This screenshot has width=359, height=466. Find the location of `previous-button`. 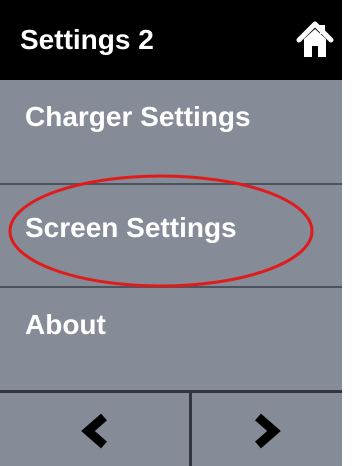

previous-button is located at coordinates (95, 429).